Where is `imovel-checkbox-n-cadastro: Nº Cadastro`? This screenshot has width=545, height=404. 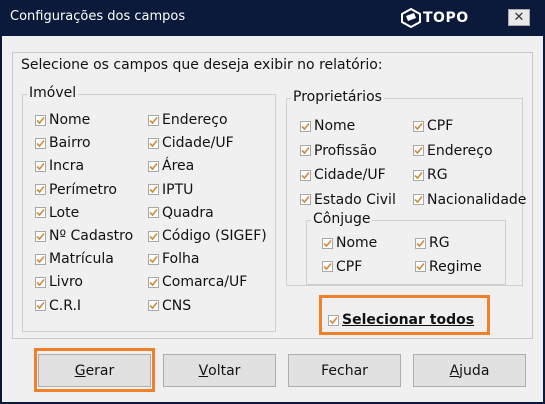 imovel-checkbox-n-cadastro: Nº Cadastro is located at coordinates (84, 236).